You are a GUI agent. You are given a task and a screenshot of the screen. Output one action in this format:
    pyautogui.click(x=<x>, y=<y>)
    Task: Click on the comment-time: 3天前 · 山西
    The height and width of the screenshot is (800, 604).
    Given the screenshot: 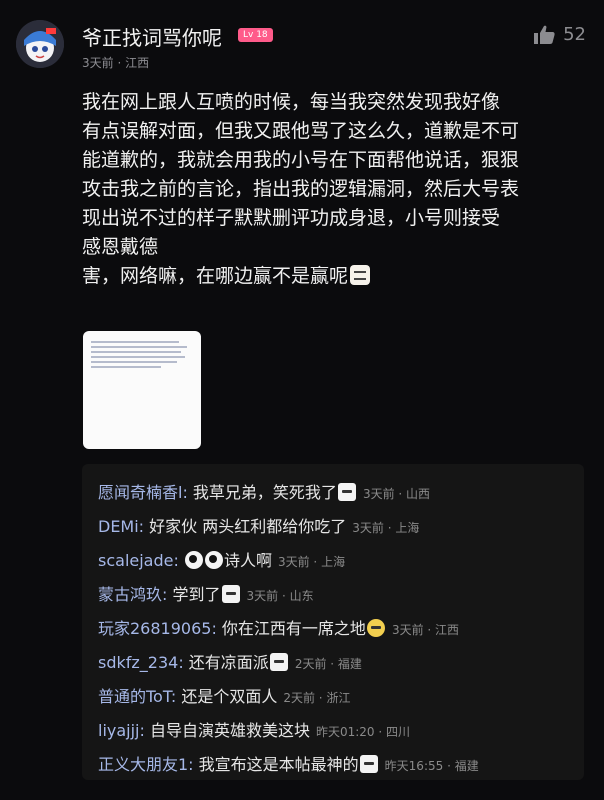 What is the action you would take?
    pyautogui.click(x=396, y=494)
    